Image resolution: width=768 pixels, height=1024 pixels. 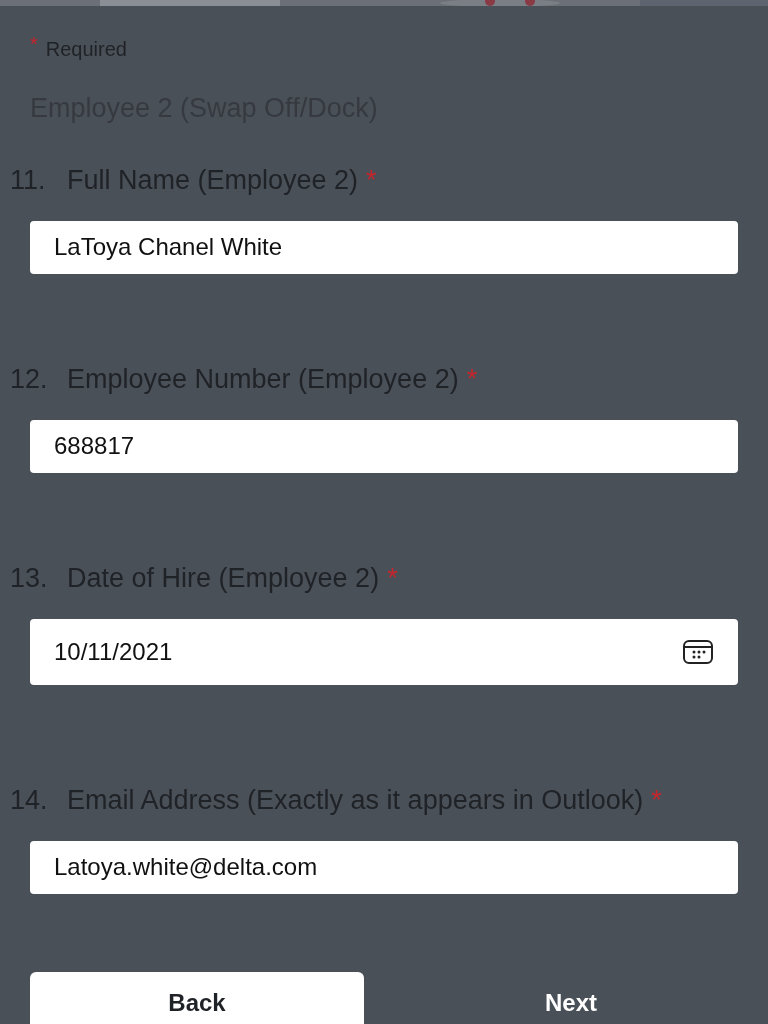 I want to click on date-field: 10/11/2021, so click(x=384, y=651).